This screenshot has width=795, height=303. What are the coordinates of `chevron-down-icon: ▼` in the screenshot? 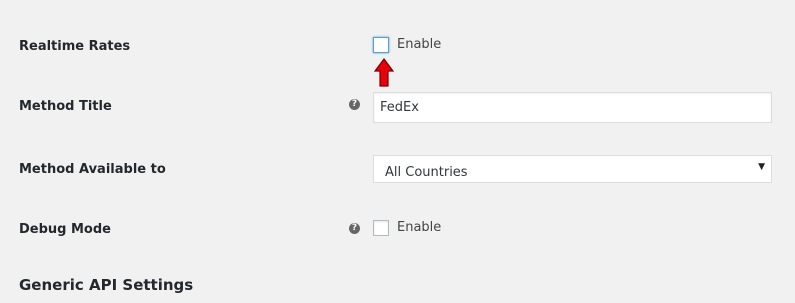 It's located at (761, 167).